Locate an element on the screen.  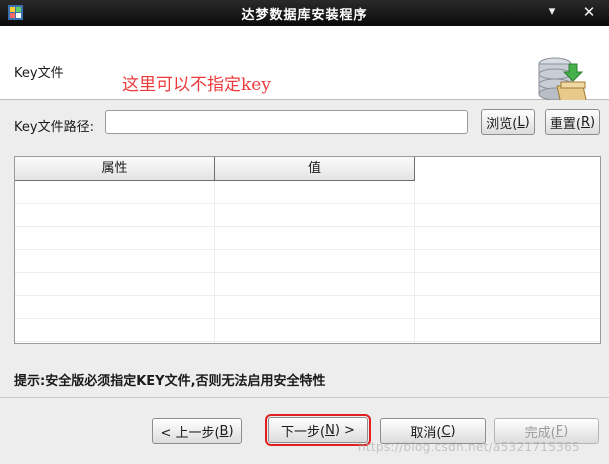
title-bar: 达梦数据库安装程序 ▾ ✕ is located at coordinates (304, 13).